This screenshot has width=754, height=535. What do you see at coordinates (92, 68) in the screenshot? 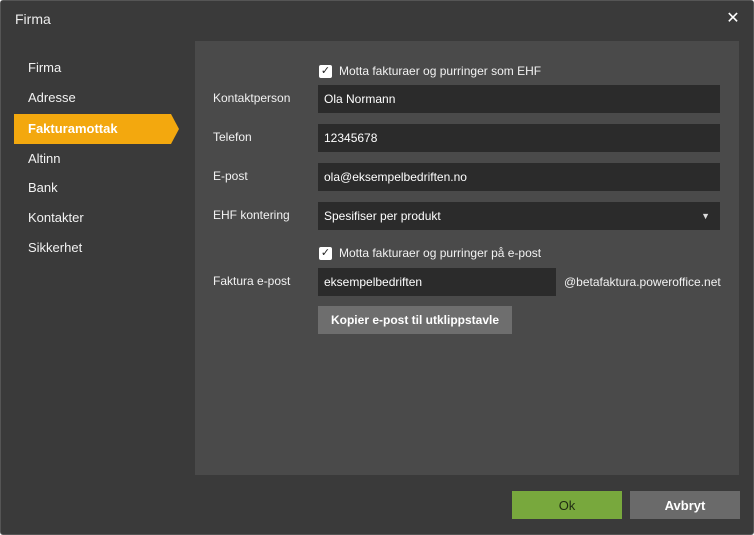
I see `sidebar-item-firma: Firma` at bounding box center [92, 68].